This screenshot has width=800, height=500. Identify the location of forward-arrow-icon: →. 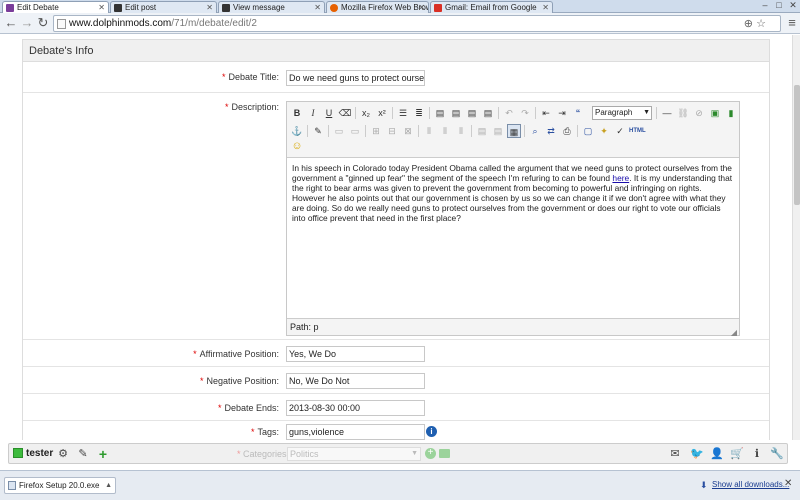
(27, 23).